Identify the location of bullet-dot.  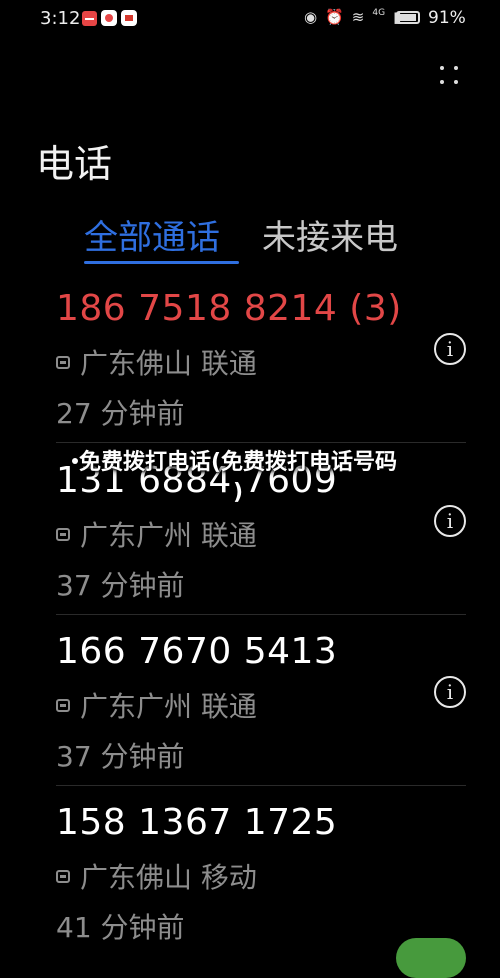
(75, 461).